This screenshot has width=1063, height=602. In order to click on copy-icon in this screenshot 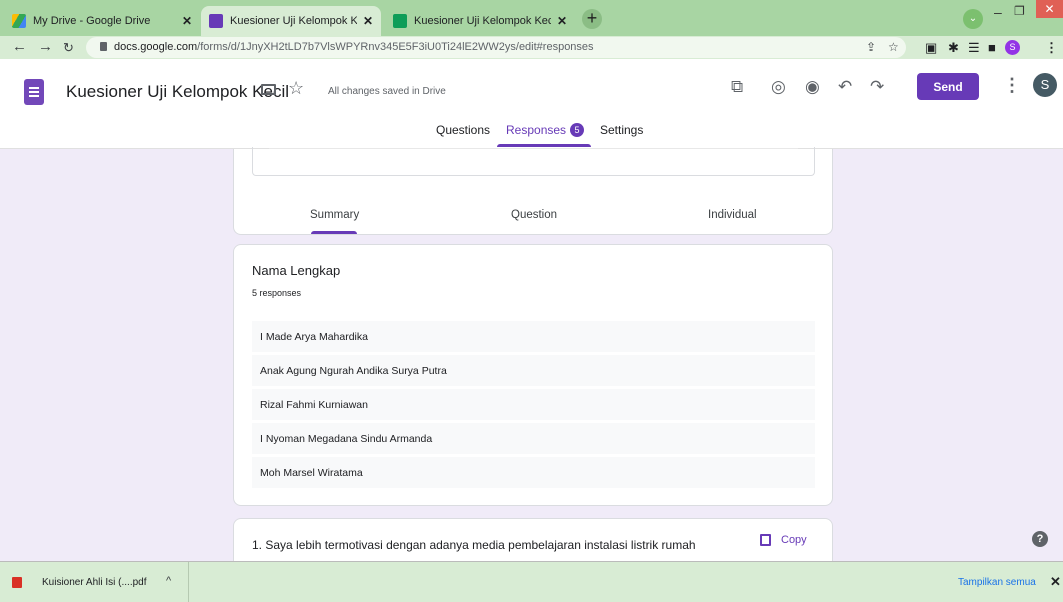, I will do `click(765, 540)`.